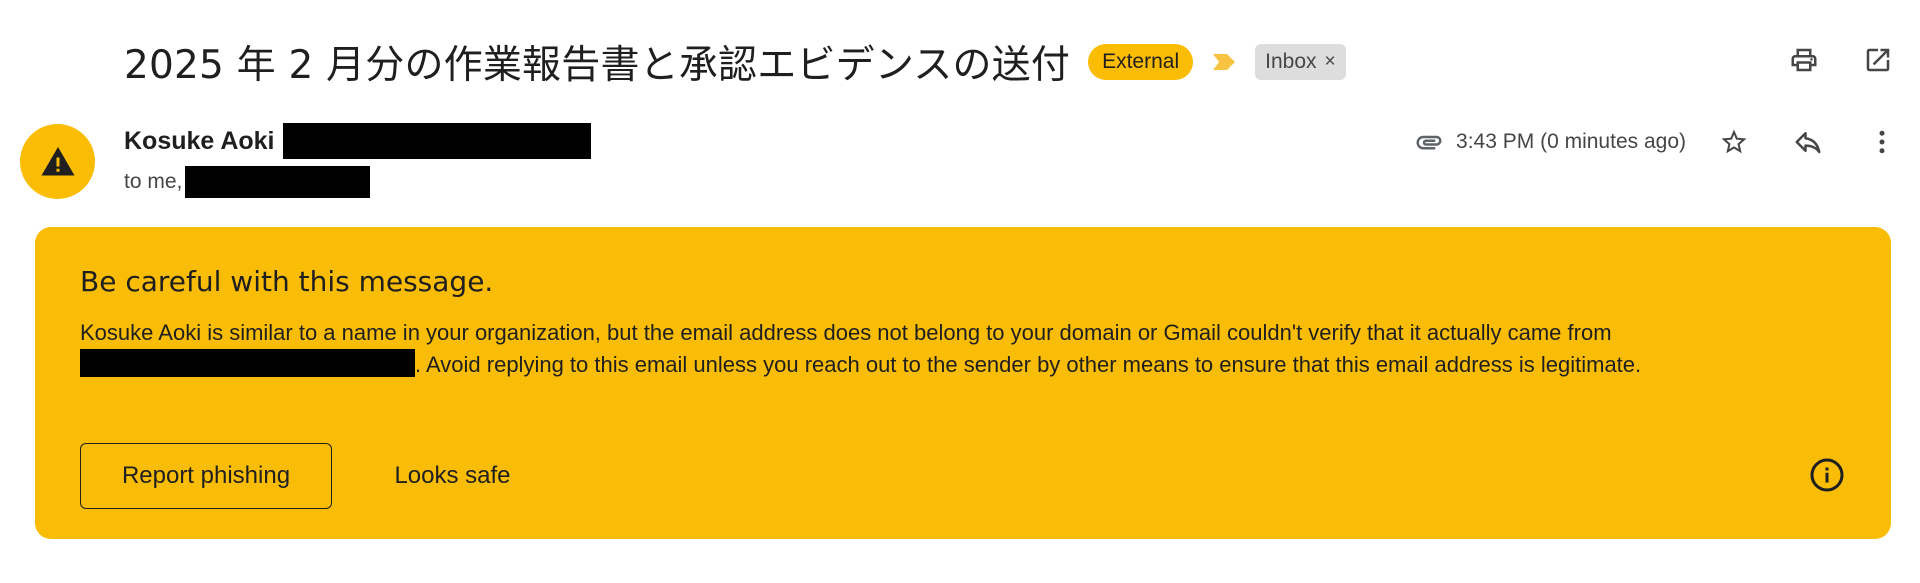 This screenshot has width=1920, height=583. I want to click on sender-name: Kosuke Aoki, so click(199, 141).